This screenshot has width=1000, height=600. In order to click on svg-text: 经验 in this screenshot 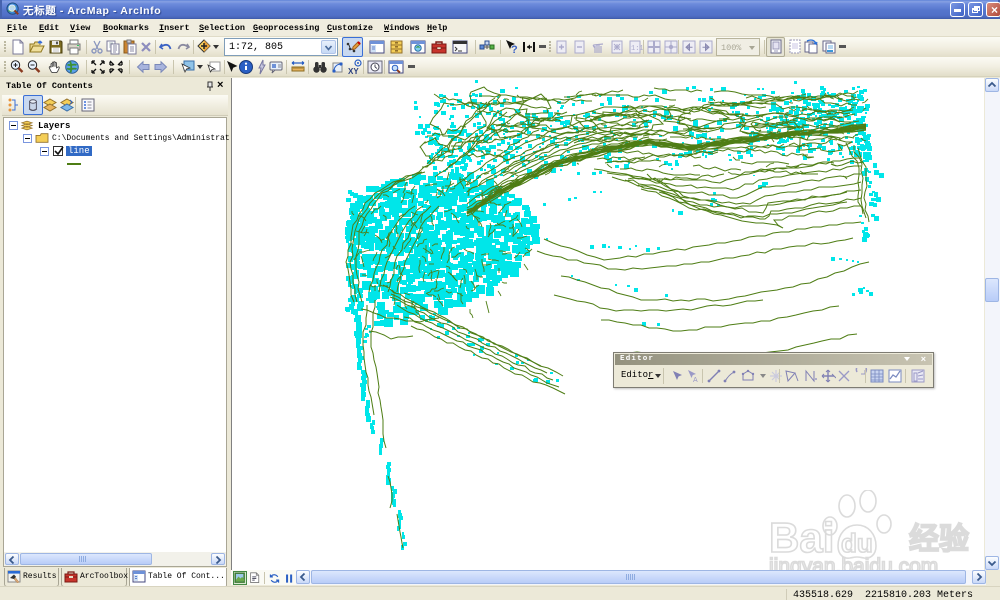, I will do `click(939, 540)`.